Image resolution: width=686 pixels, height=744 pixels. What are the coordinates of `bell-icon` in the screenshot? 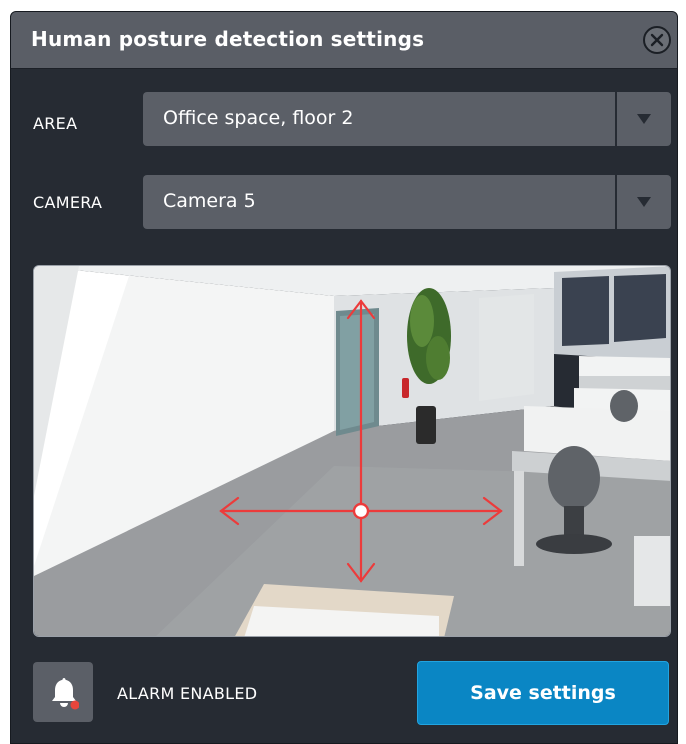 It's located at (65, 694).